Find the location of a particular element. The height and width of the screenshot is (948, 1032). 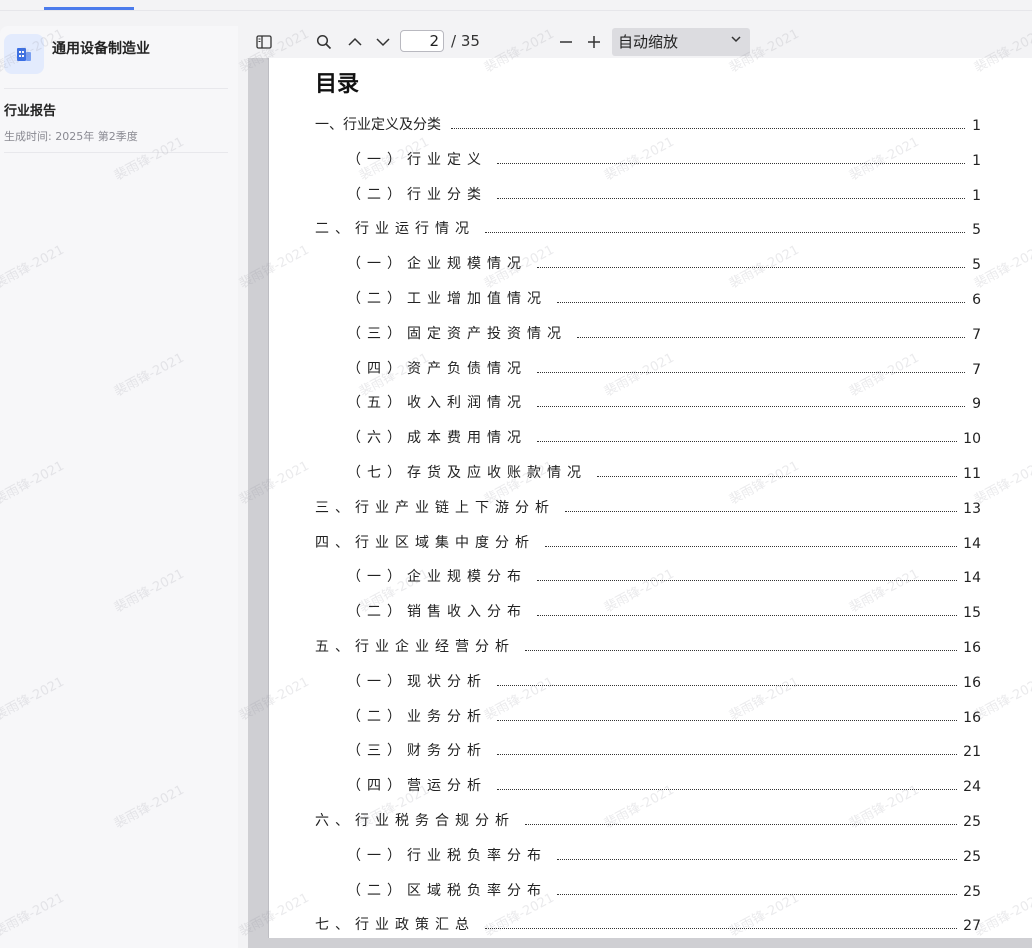

toc-entry: （一）企业规模情况 5 is located at coordinates (664, 263).